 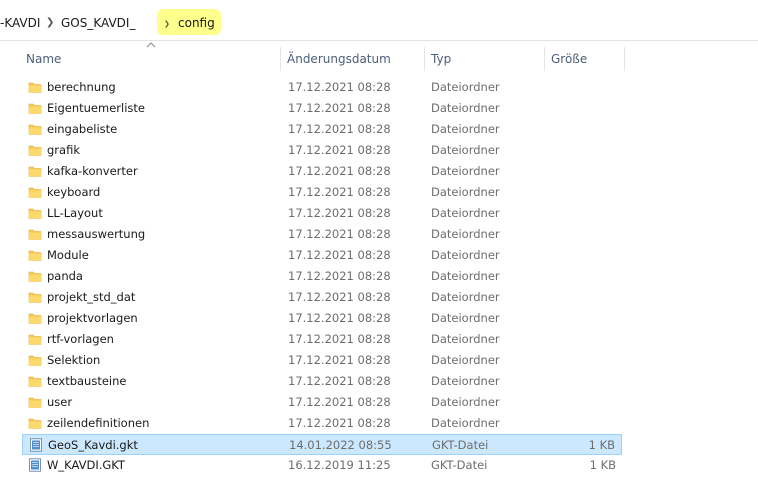 I want to click on breadcrumb-segment-kavdi: -KAVDI, so click(x=20, y=23).